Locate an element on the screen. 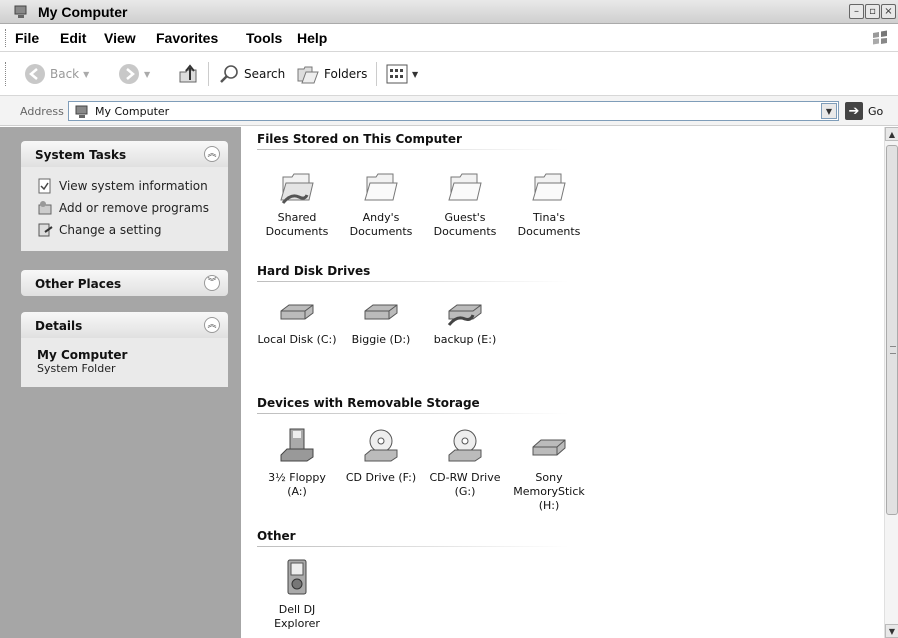 The image size is (898, 638). folders-label: Folders is located at coordinates (346, 74).